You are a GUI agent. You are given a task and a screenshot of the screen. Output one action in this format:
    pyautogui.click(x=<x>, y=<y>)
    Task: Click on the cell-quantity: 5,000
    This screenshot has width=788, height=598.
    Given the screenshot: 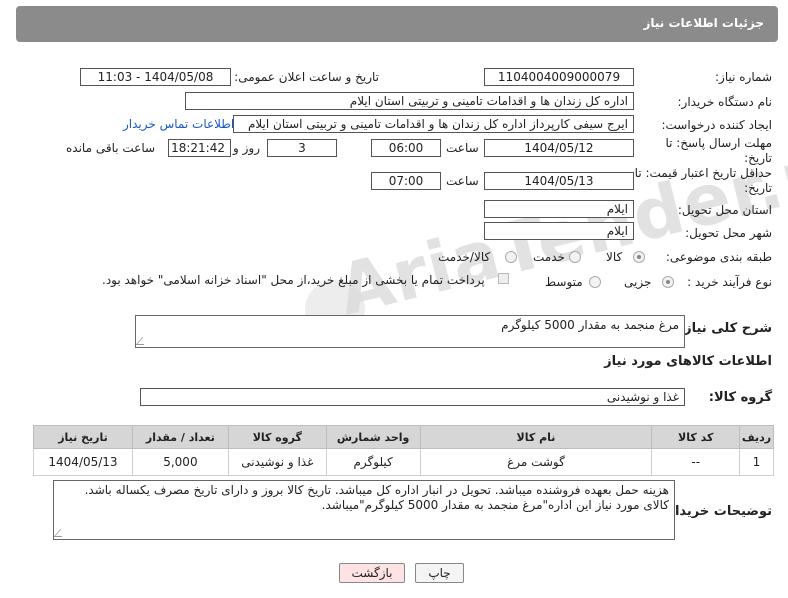 What is the action you would take?
    pyautogui.click(x=180, y=462)
    